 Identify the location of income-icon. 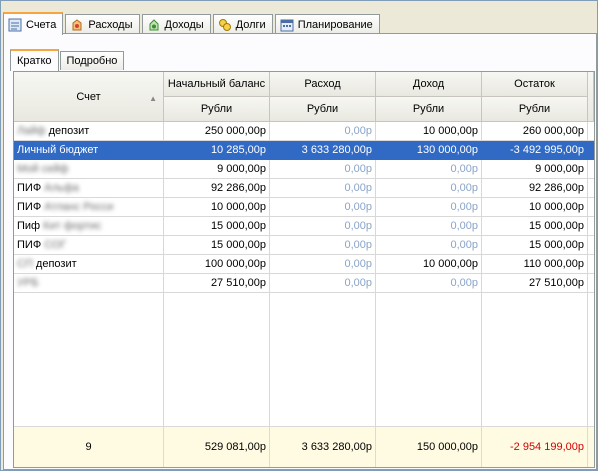
(154, 25).